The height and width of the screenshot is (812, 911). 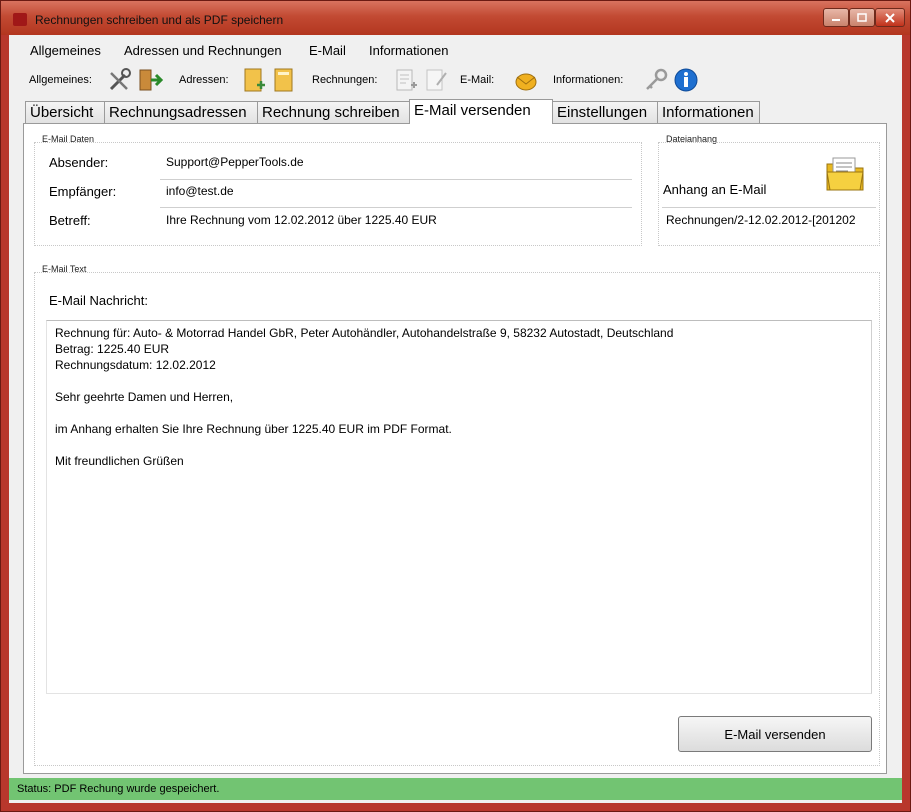 What do you see at coordinates (588, 80) in the screenshot?
I see `toolbar-label-informationen: Informationen:` at bounding box center [588, 80].